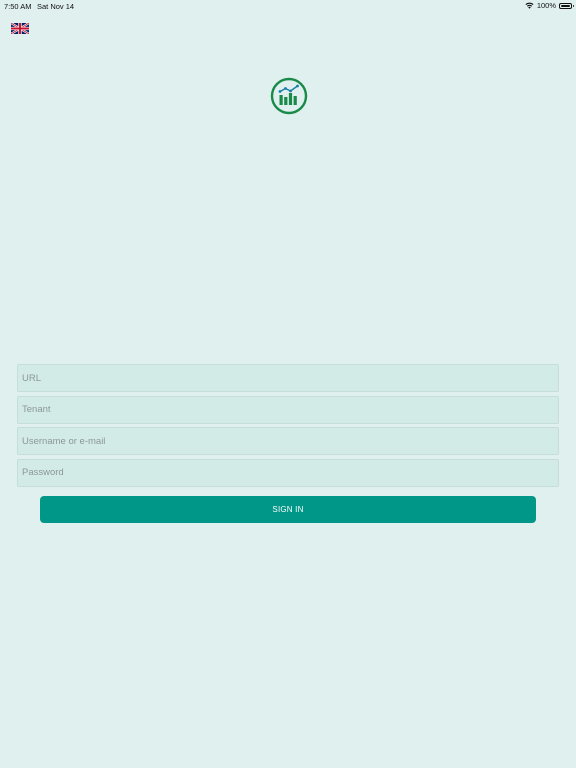  Describe the element at coordinates (566, 5) in the screenshot. I see `battery-icon` at that location.